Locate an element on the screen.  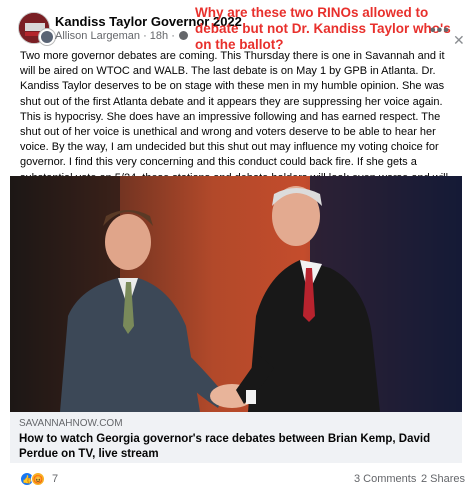
close-icon: ✕ is located at coordinates (459, 40).